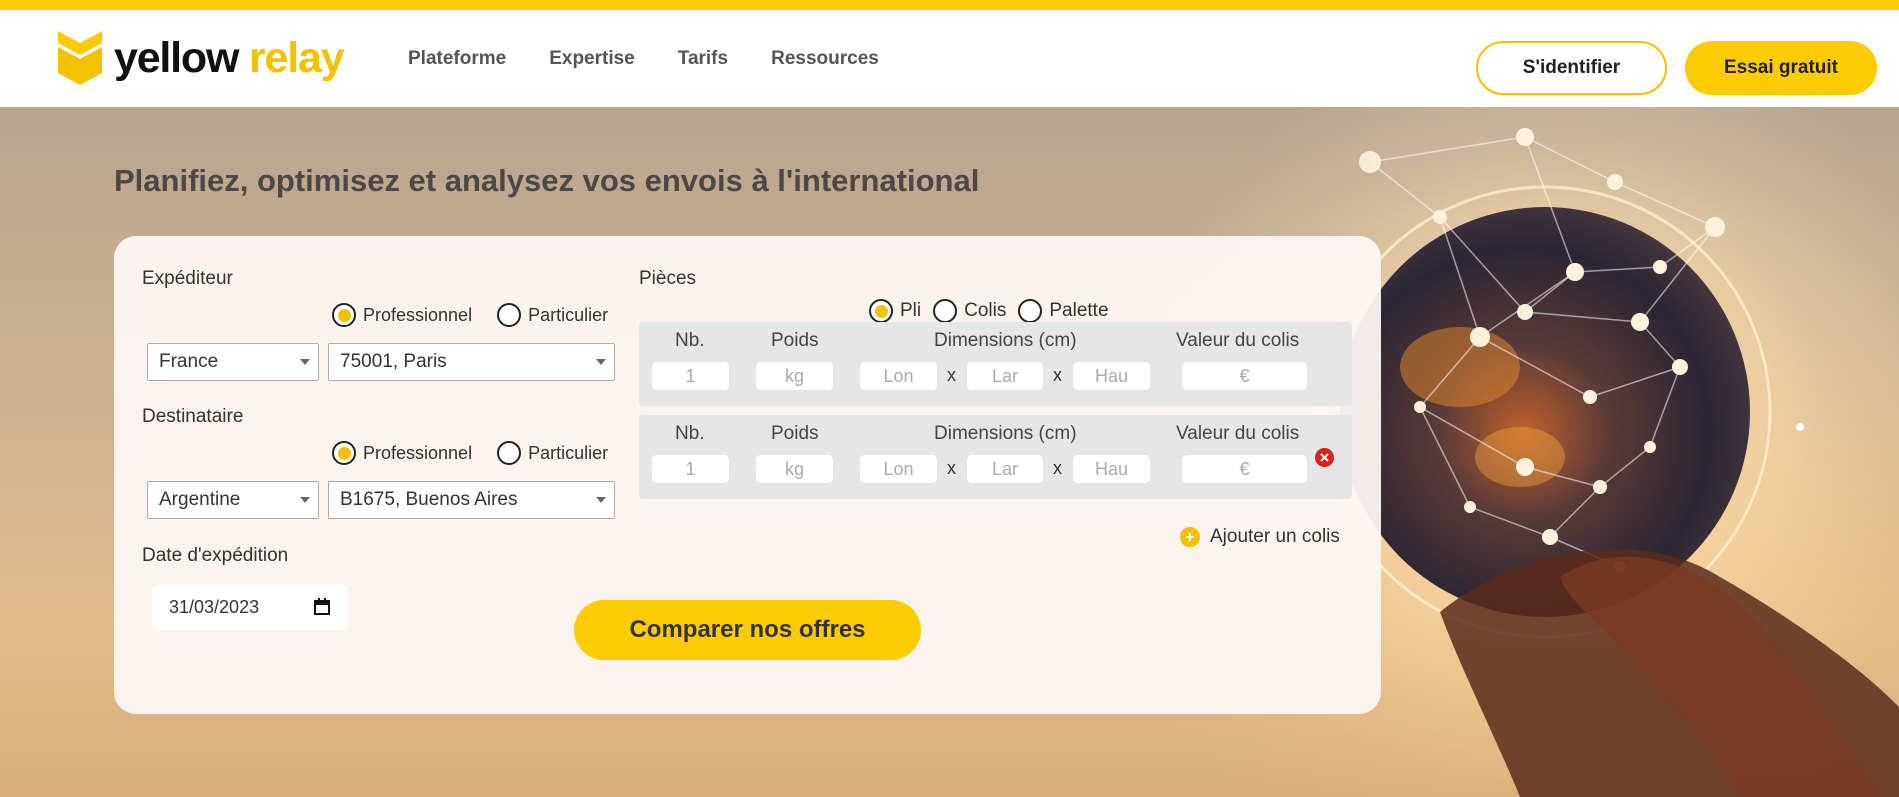  Describe the element at coordinates (297, 57) in the screenshot. I see `brand-word-relay: relay` at that location.